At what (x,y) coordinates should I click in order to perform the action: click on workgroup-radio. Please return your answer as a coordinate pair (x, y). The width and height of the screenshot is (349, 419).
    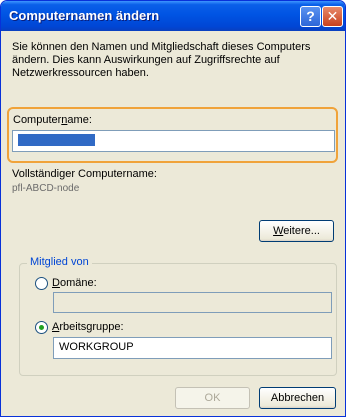
    Looking at the image, I should click on (41, 327).